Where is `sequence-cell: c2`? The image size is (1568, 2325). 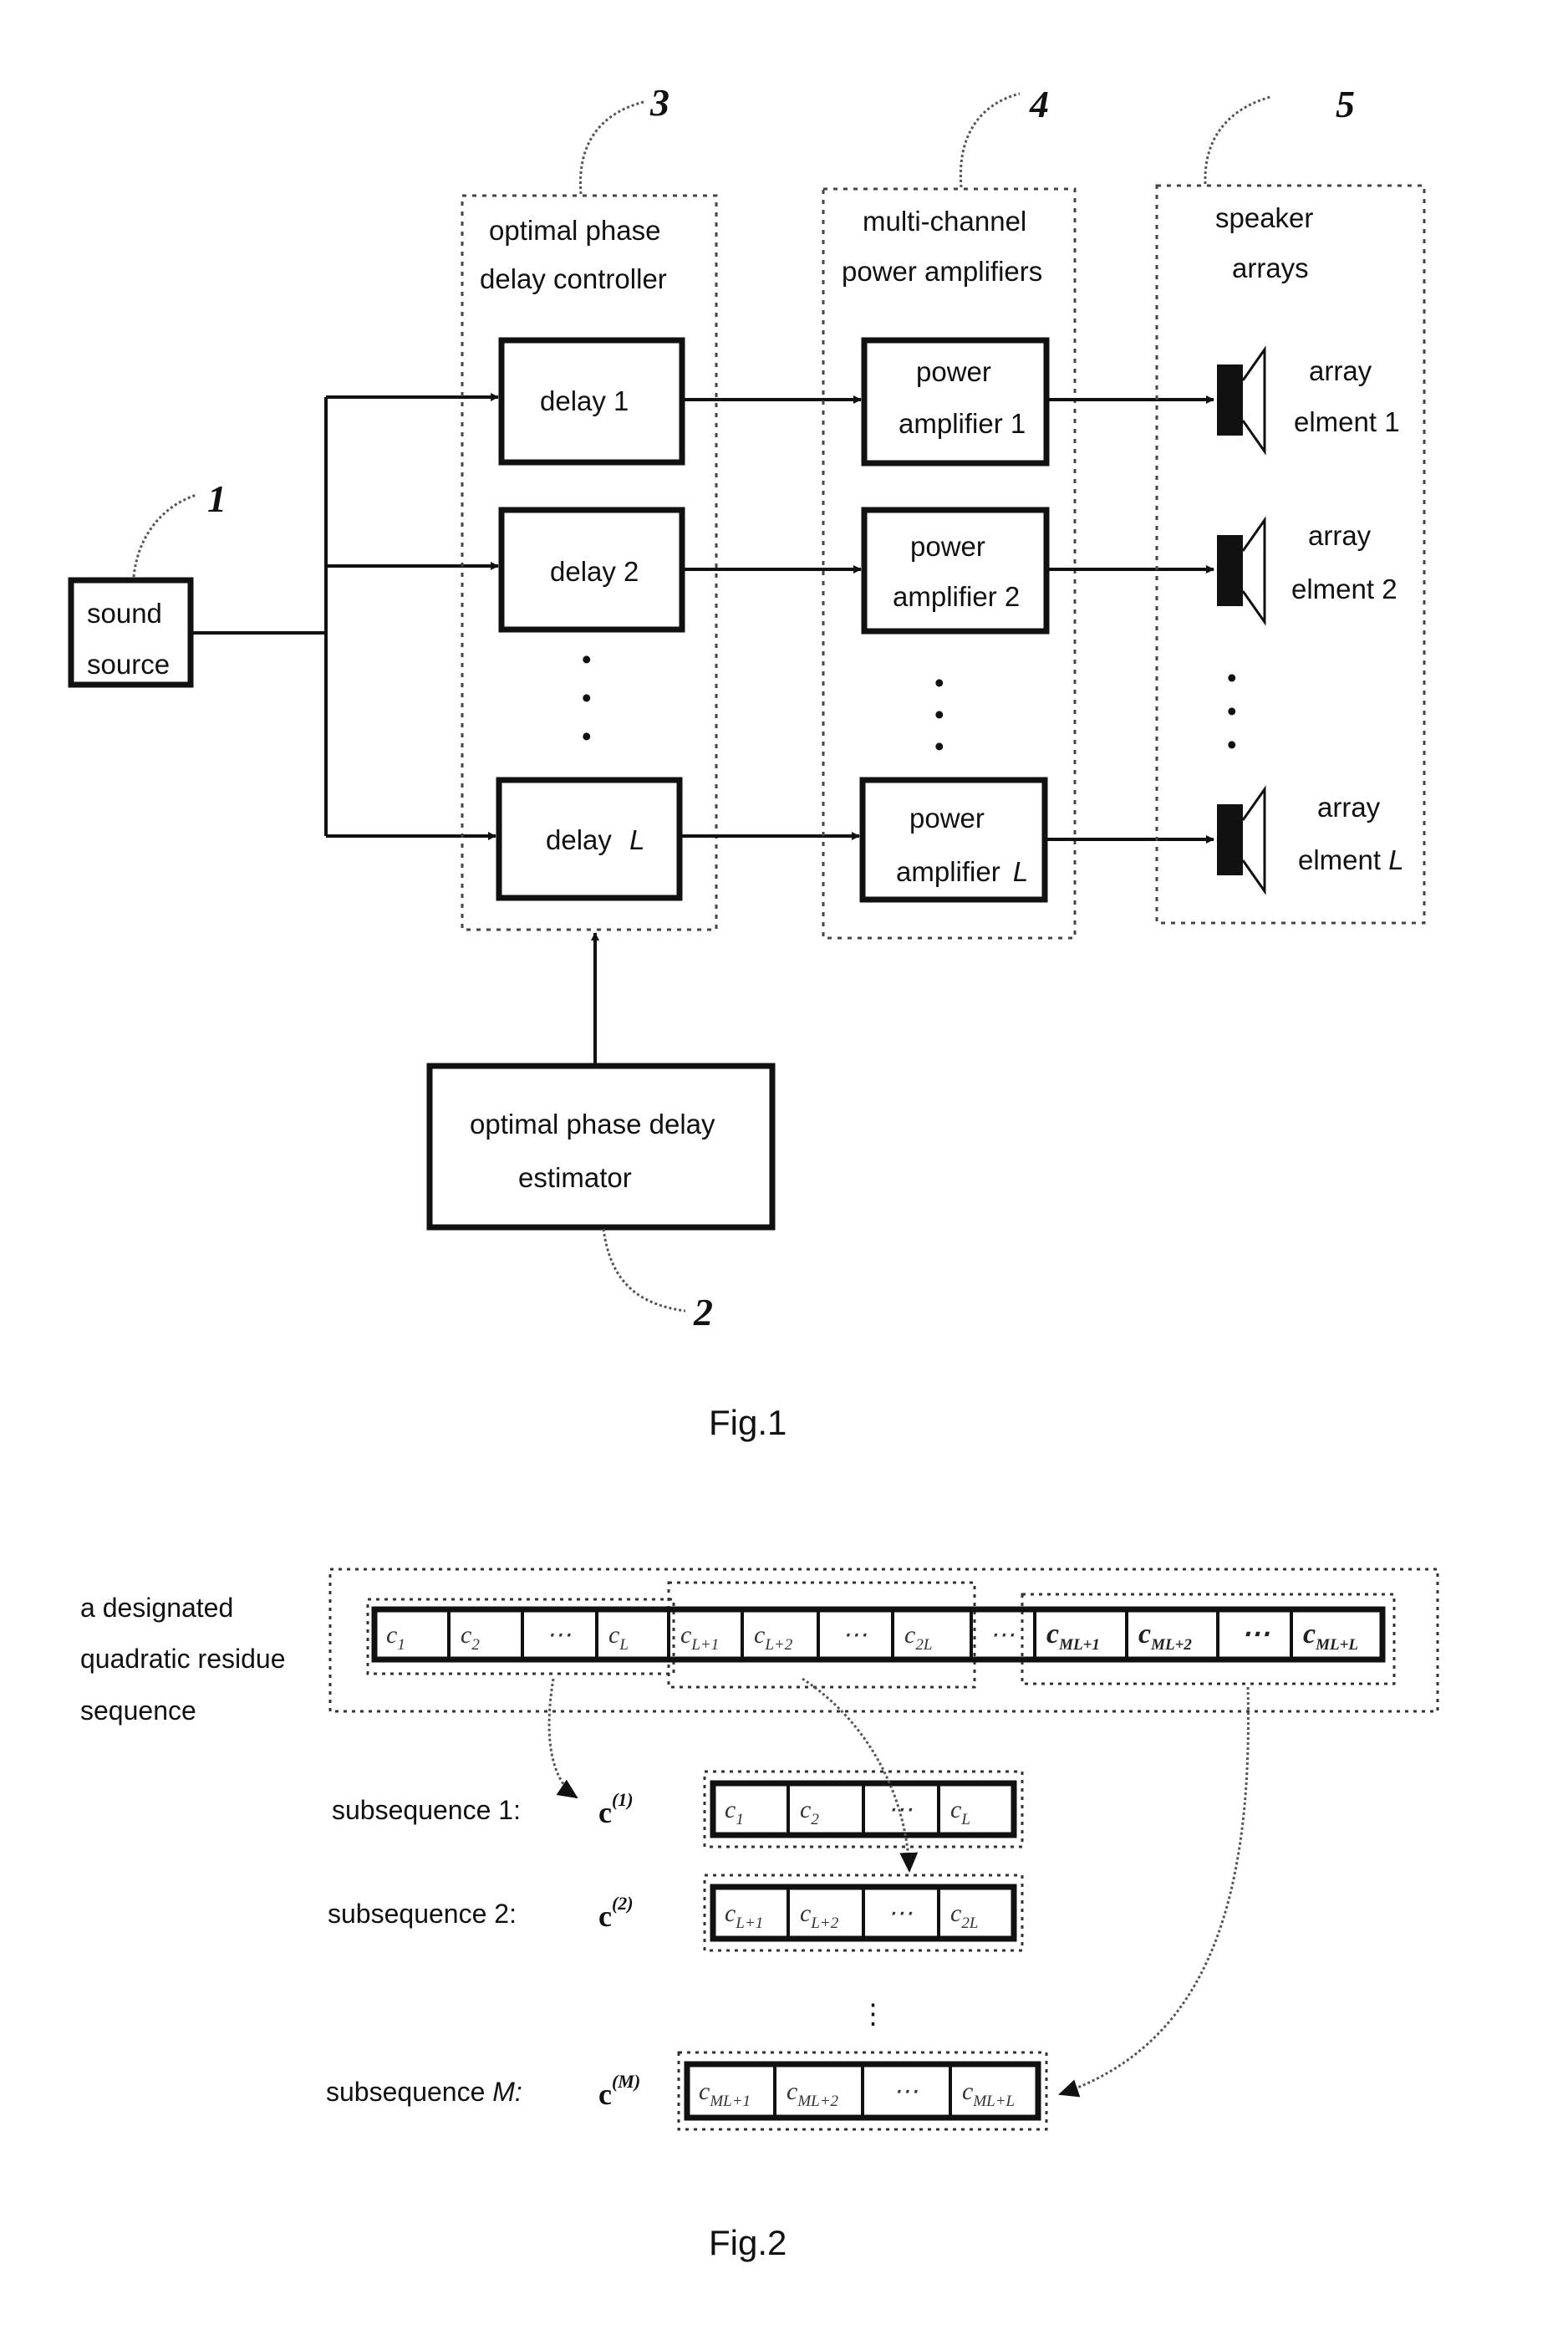 sequence-cell: c2 is located at coordinates (485, 1634).